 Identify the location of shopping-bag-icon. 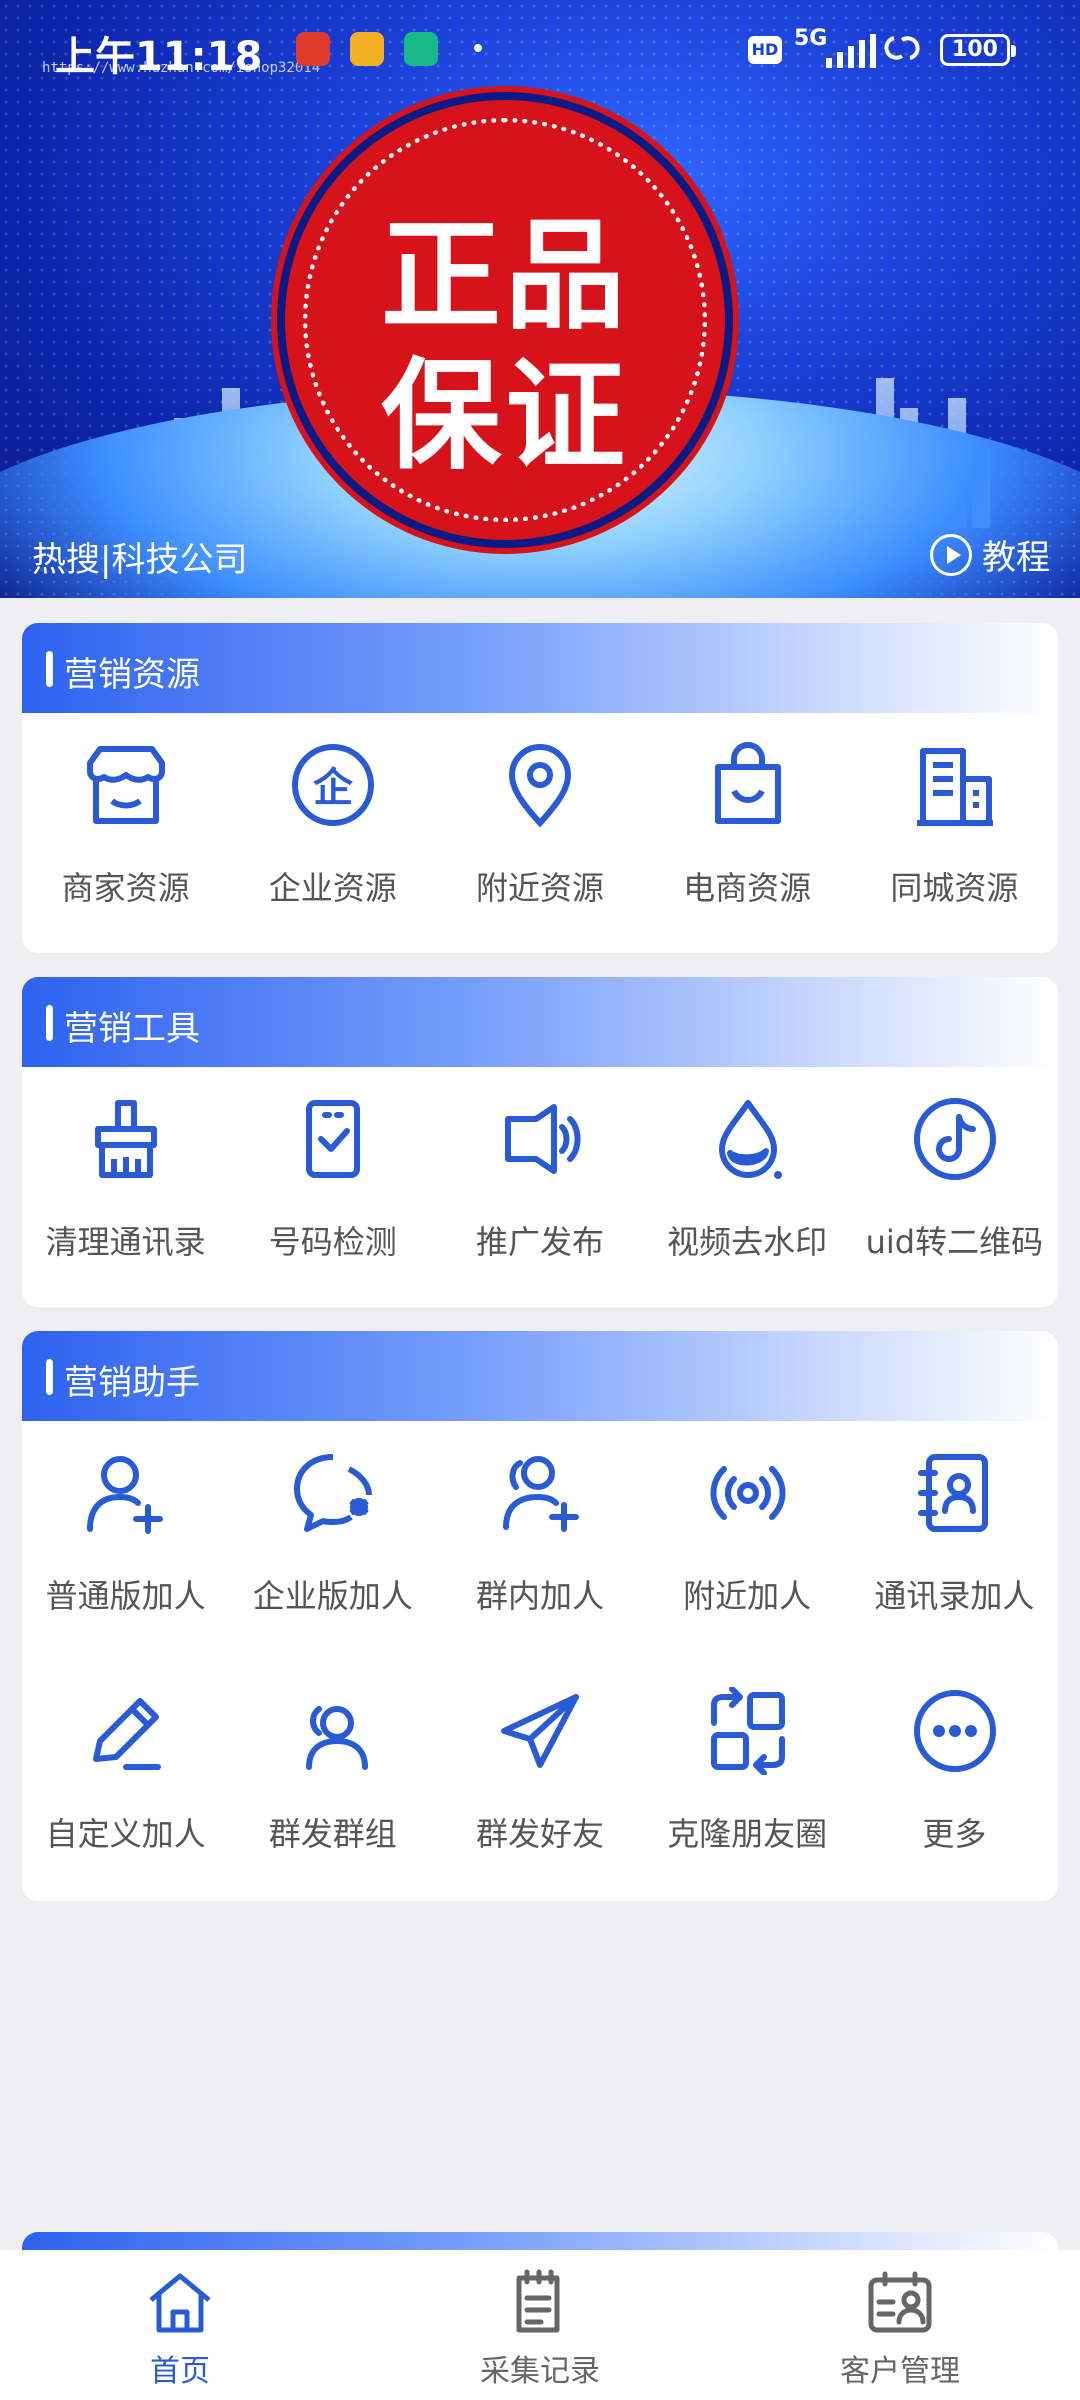
(748, 785).